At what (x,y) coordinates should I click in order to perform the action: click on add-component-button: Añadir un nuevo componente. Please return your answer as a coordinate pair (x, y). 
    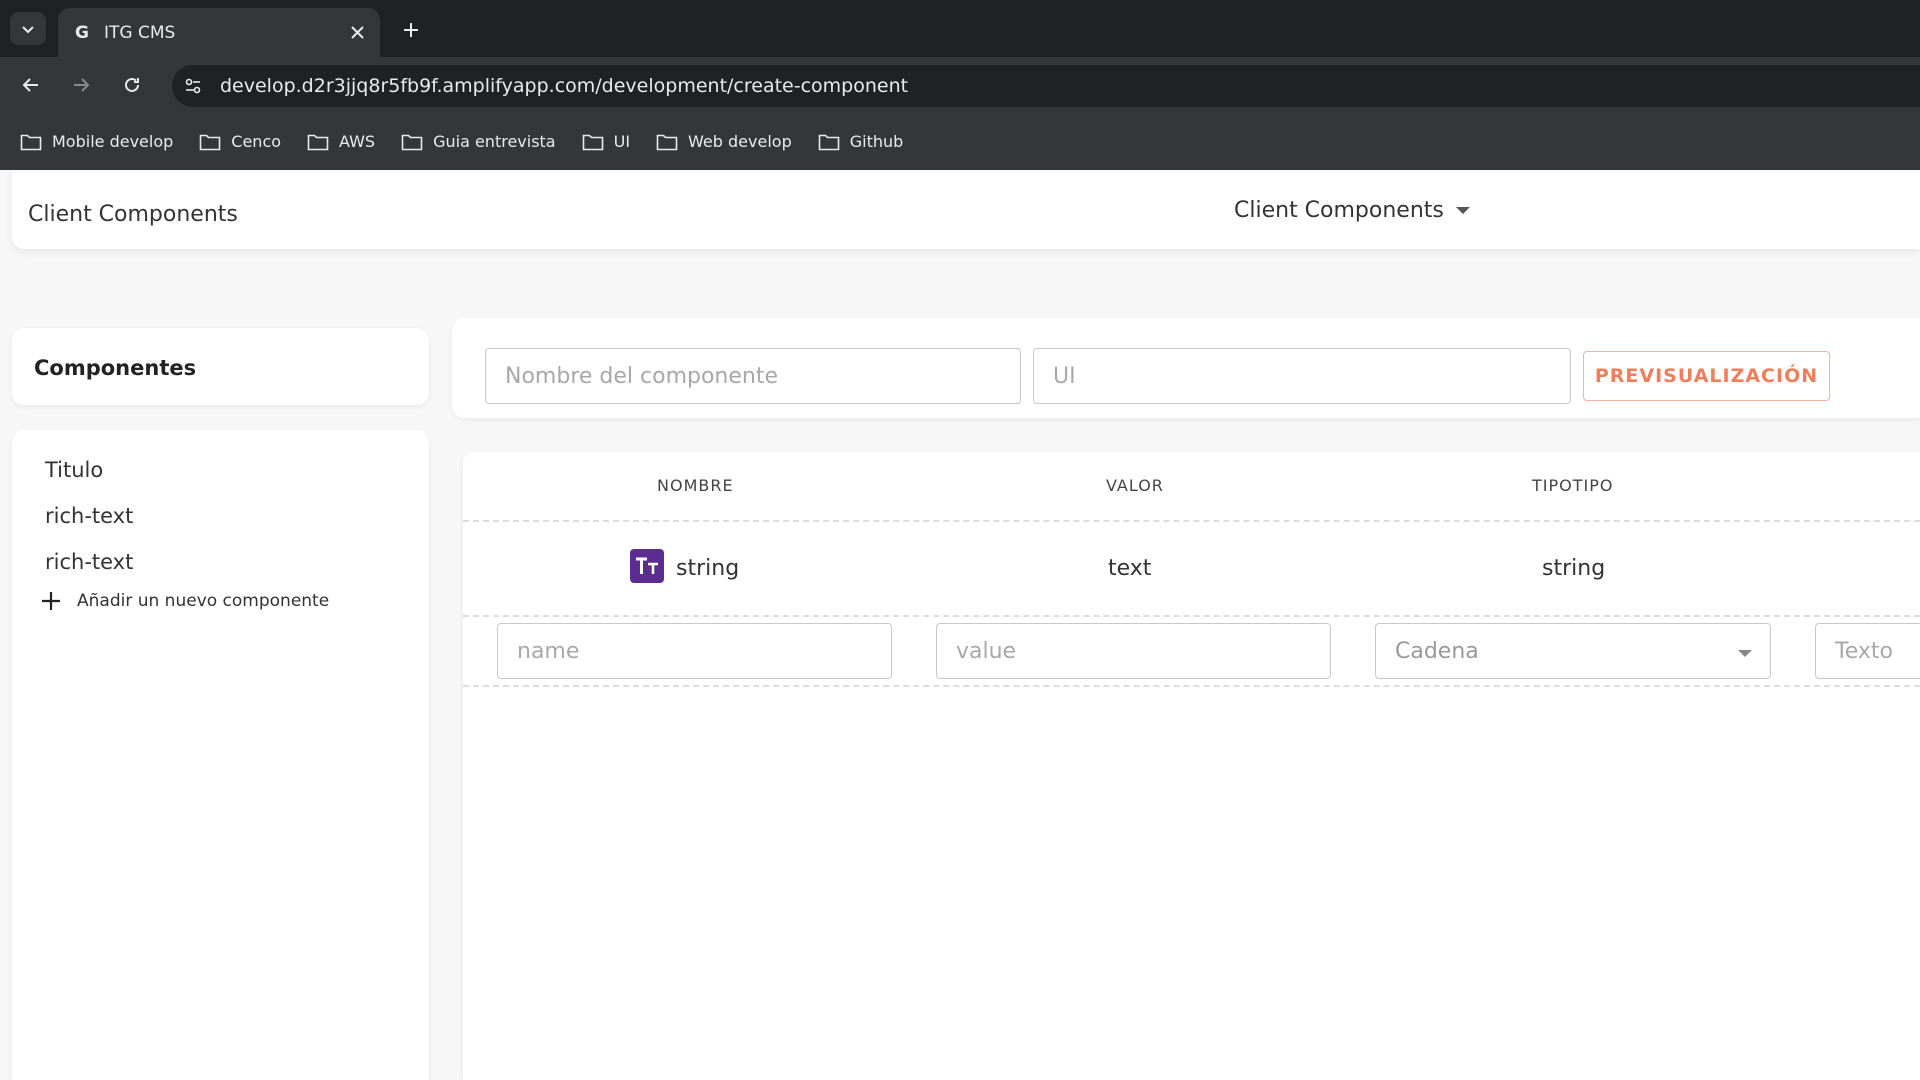
    Looking at the image, I should click on (184, 601).